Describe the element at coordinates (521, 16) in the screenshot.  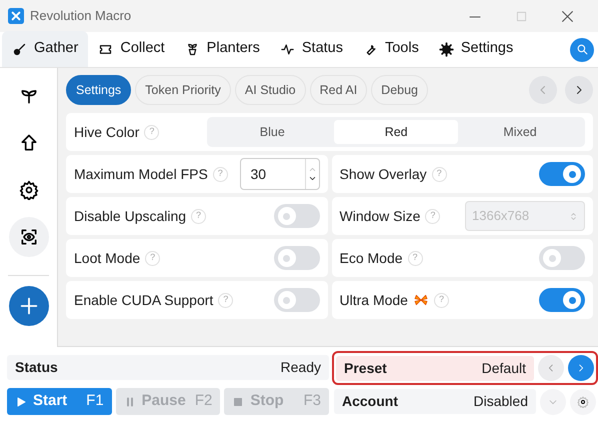
I see `maximize-icon` at that location.